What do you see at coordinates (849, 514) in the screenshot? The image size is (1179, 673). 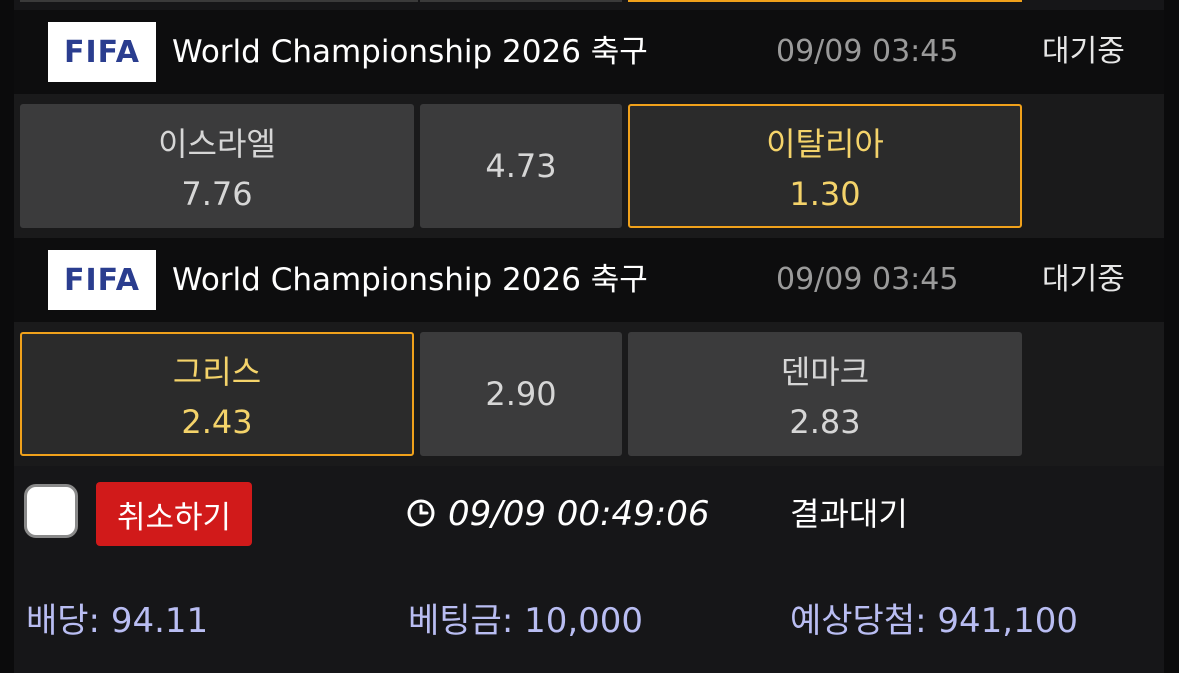 I see `result-status: 결과대기` at bounding box center [849, 514].